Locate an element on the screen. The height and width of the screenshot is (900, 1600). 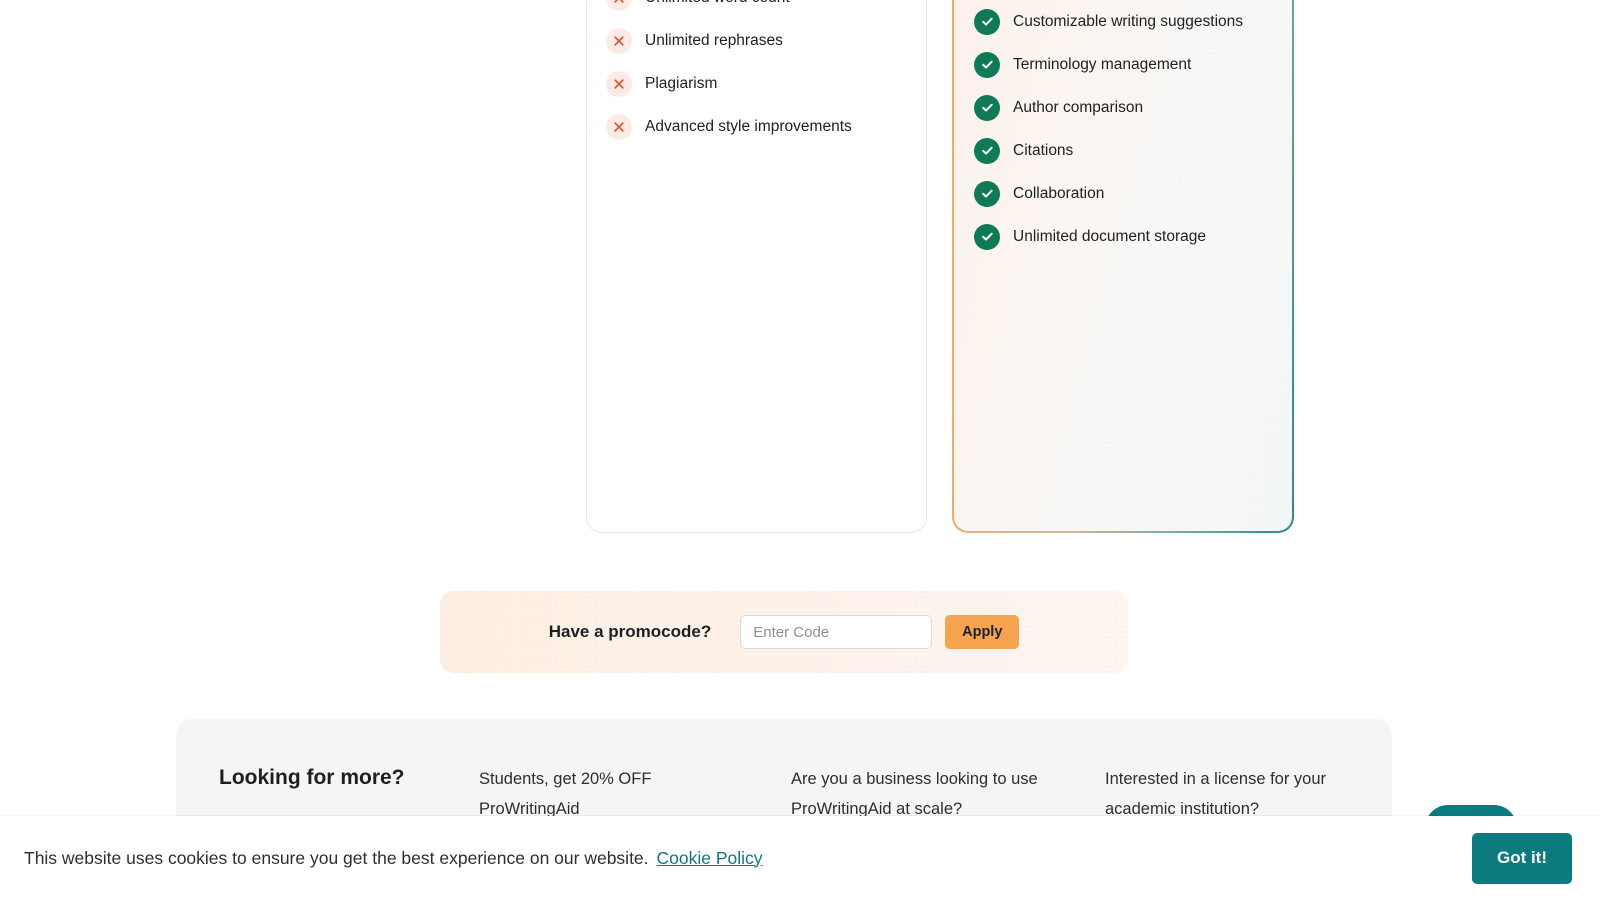
feature-label: Unlimited word count is located at coordinates (717, 3).